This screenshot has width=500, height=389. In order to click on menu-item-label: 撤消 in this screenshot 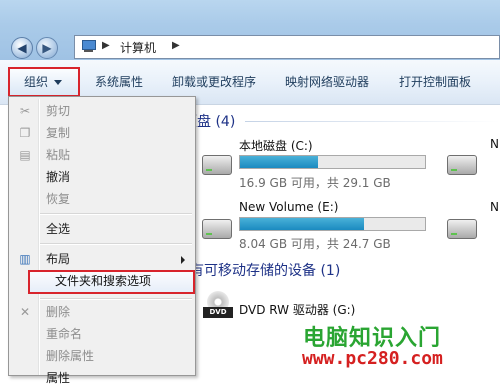, I will do `click(58, 177)`.